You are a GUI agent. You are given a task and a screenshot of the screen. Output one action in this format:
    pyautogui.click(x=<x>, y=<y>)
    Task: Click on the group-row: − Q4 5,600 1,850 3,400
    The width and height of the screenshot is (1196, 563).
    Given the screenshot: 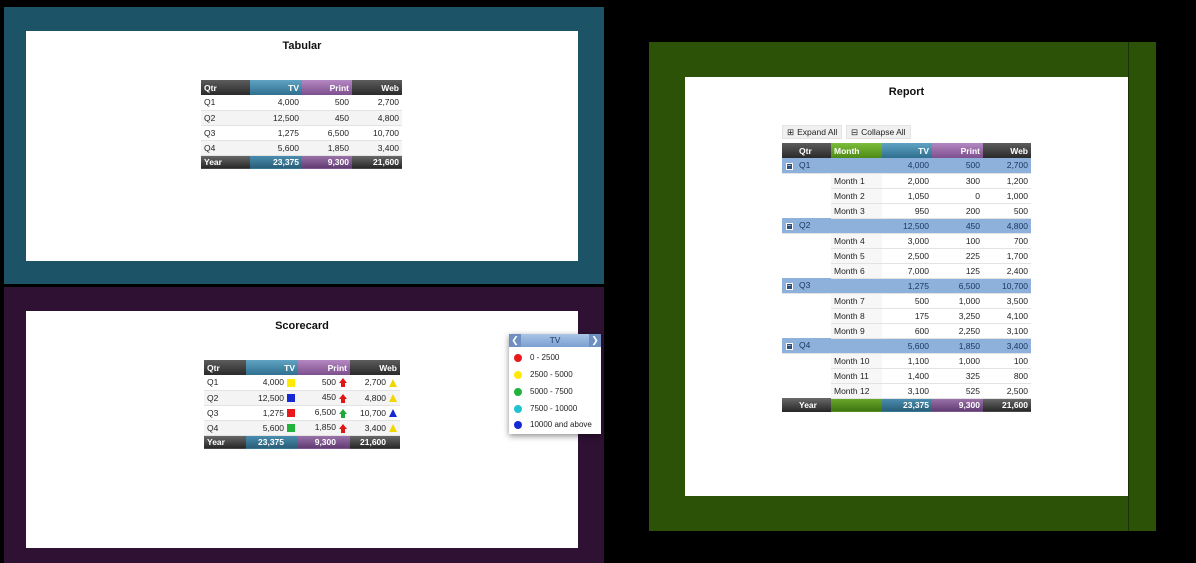 What is the action you would take?
    pyautogui.click(x=906, y=346)
    